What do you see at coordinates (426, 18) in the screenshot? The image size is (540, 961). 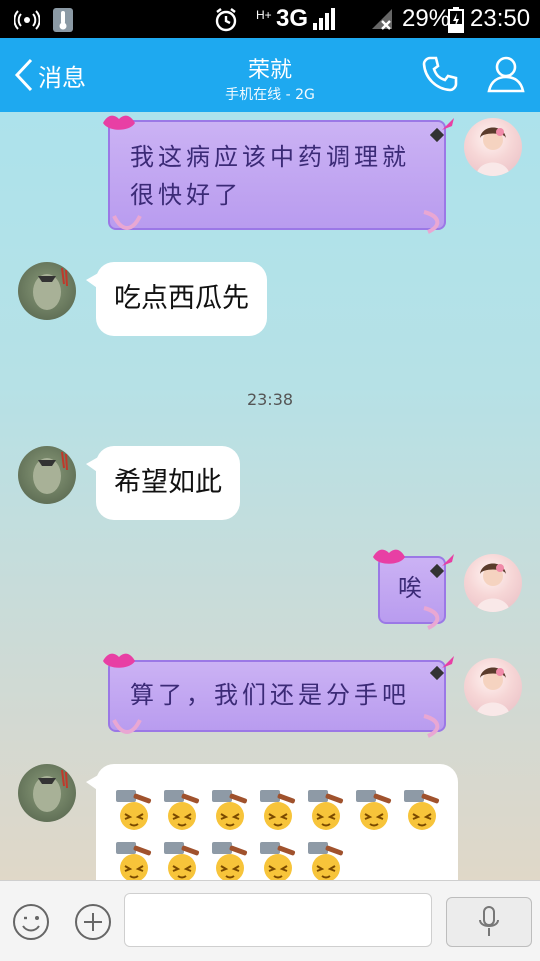 I see `battery-percent: 29%` at bounding box center [426, 18].